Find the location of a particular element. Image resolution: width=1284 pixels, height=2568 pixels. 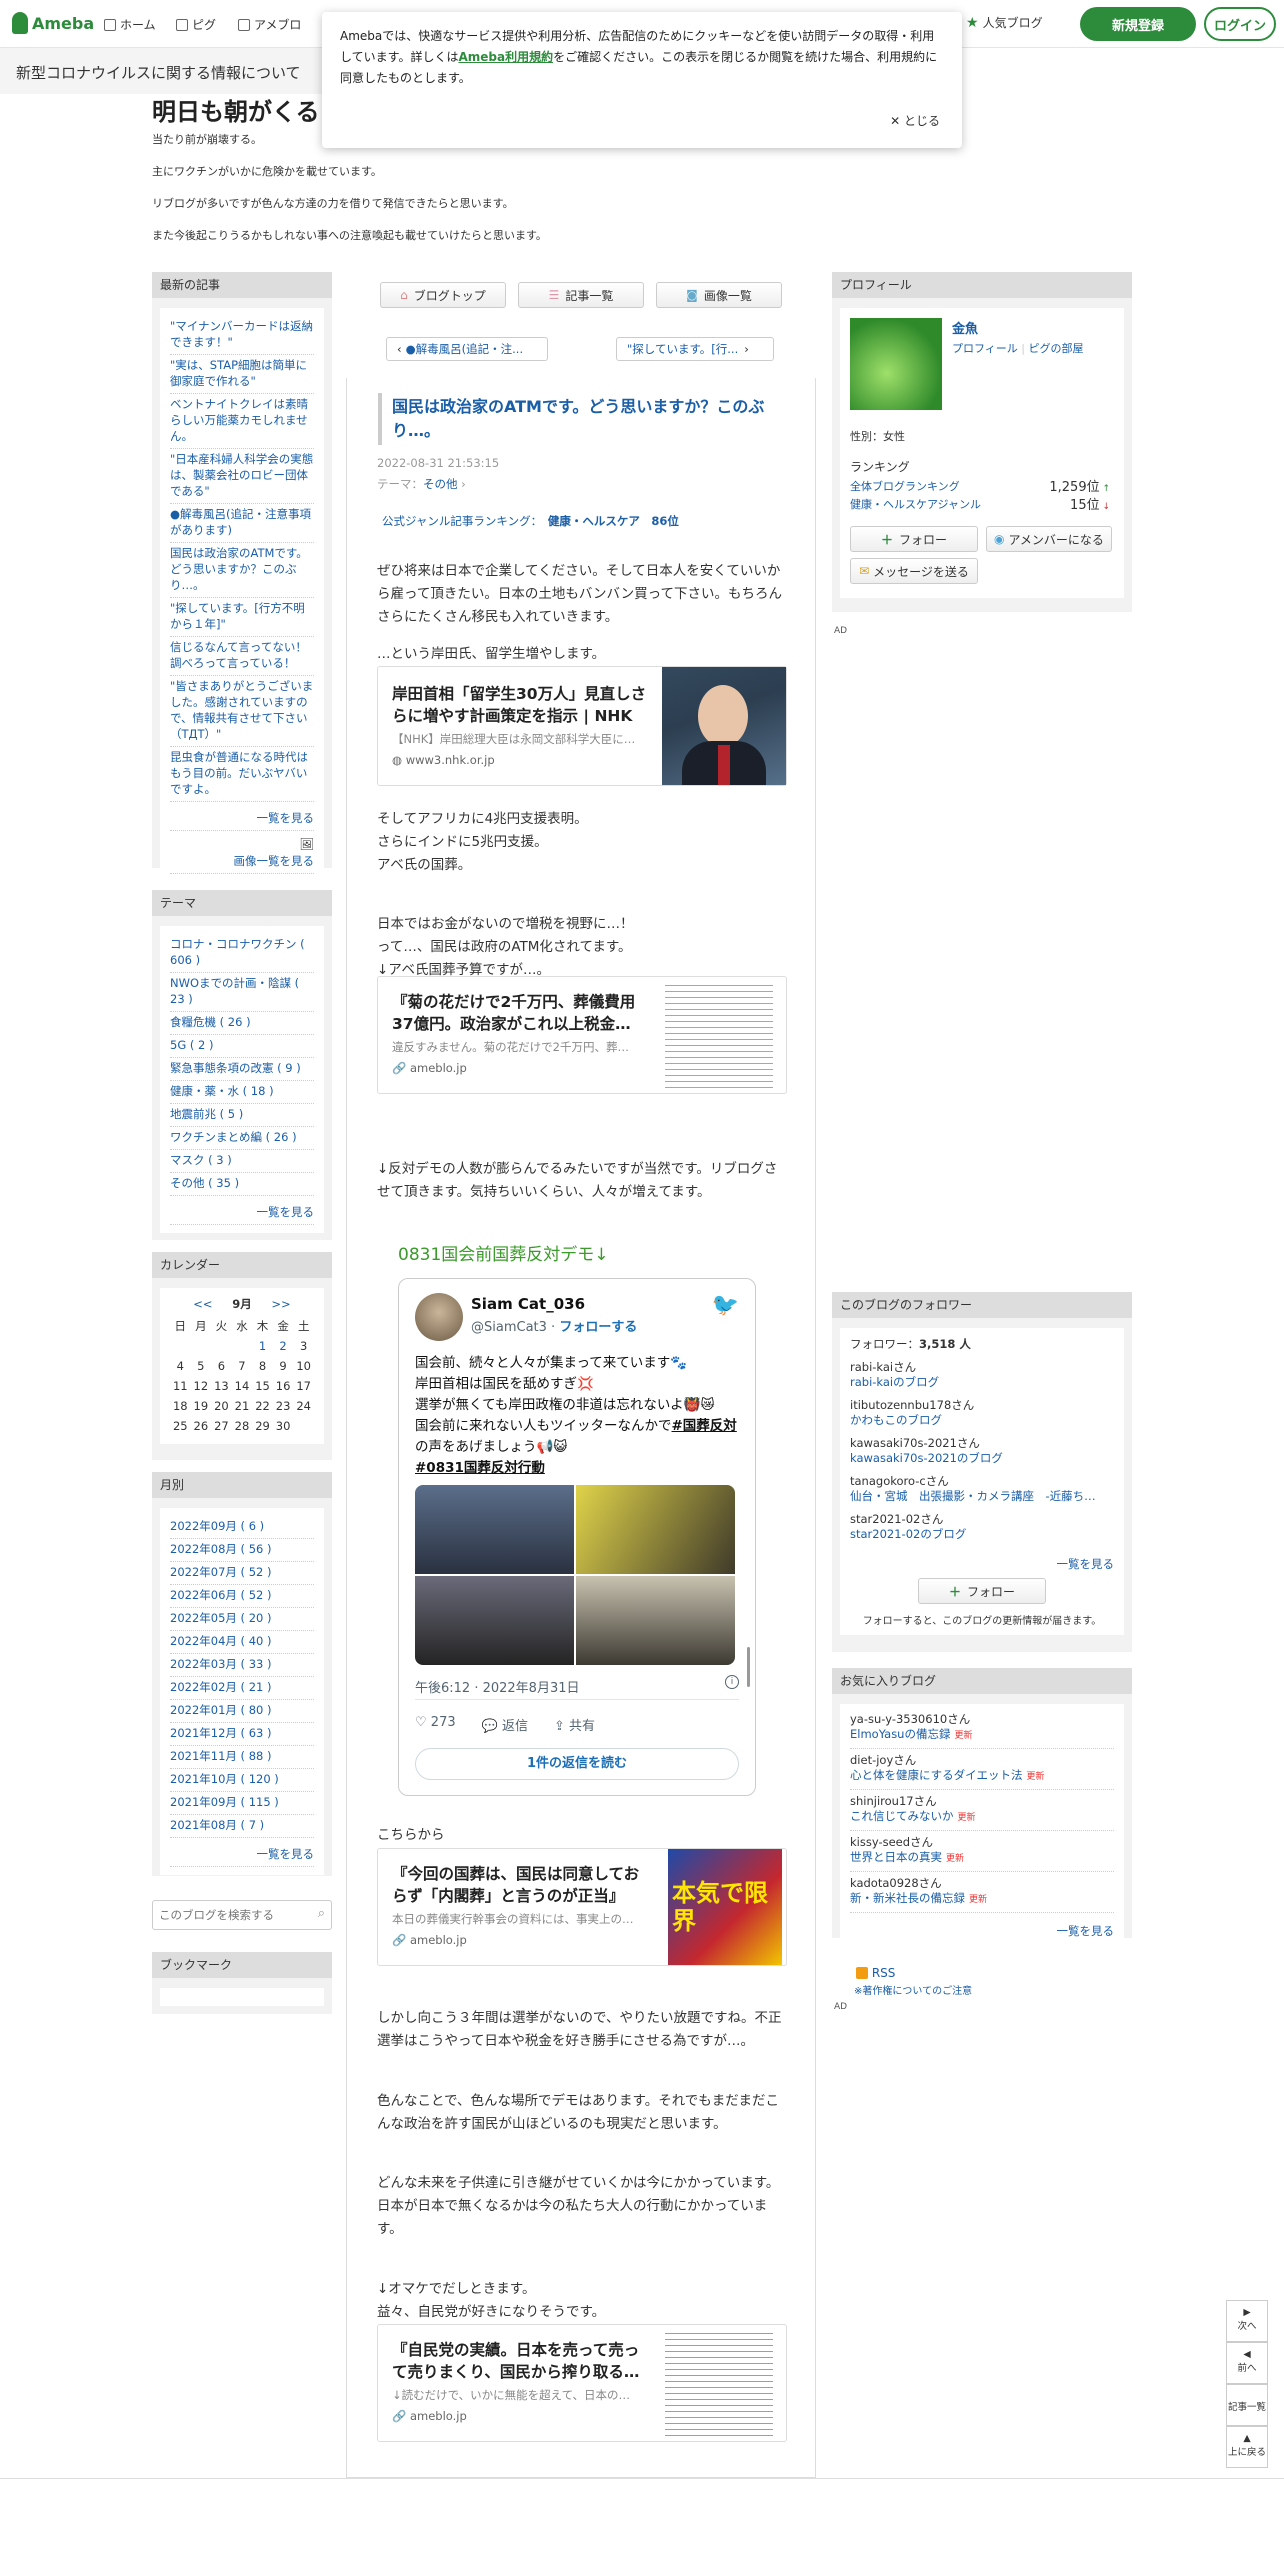

month-link: 2022年09月 ( 6 ) is located at coordinates (242, 1527).